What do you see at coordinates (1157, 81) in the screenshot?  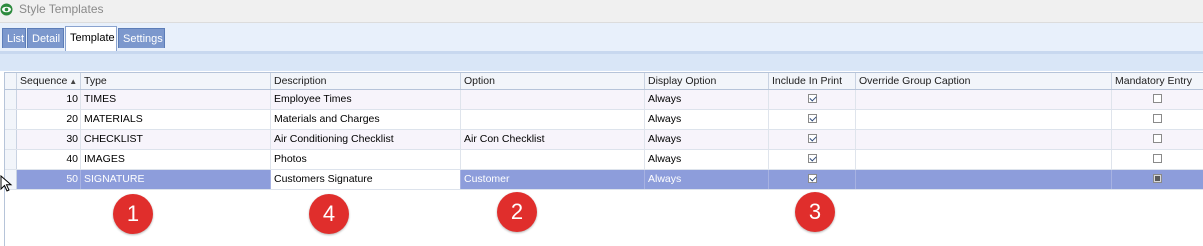 I see `column-header-mandatory-entry: Mandatory Entry` at bounding box center [1157, 81].